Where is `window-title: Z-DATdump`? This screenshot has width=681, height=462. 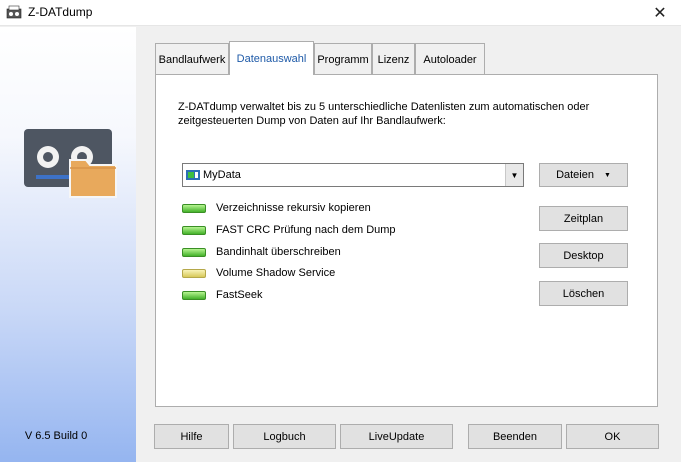
window-title: Z-DATdump is located at coordinates (60, 12).